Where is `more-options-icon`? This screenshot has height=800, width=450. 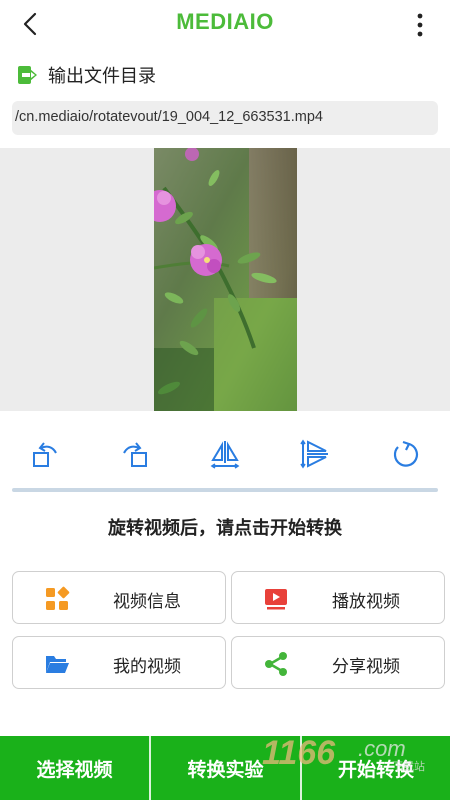
more-options-icon is located at coordinates (420, 25).